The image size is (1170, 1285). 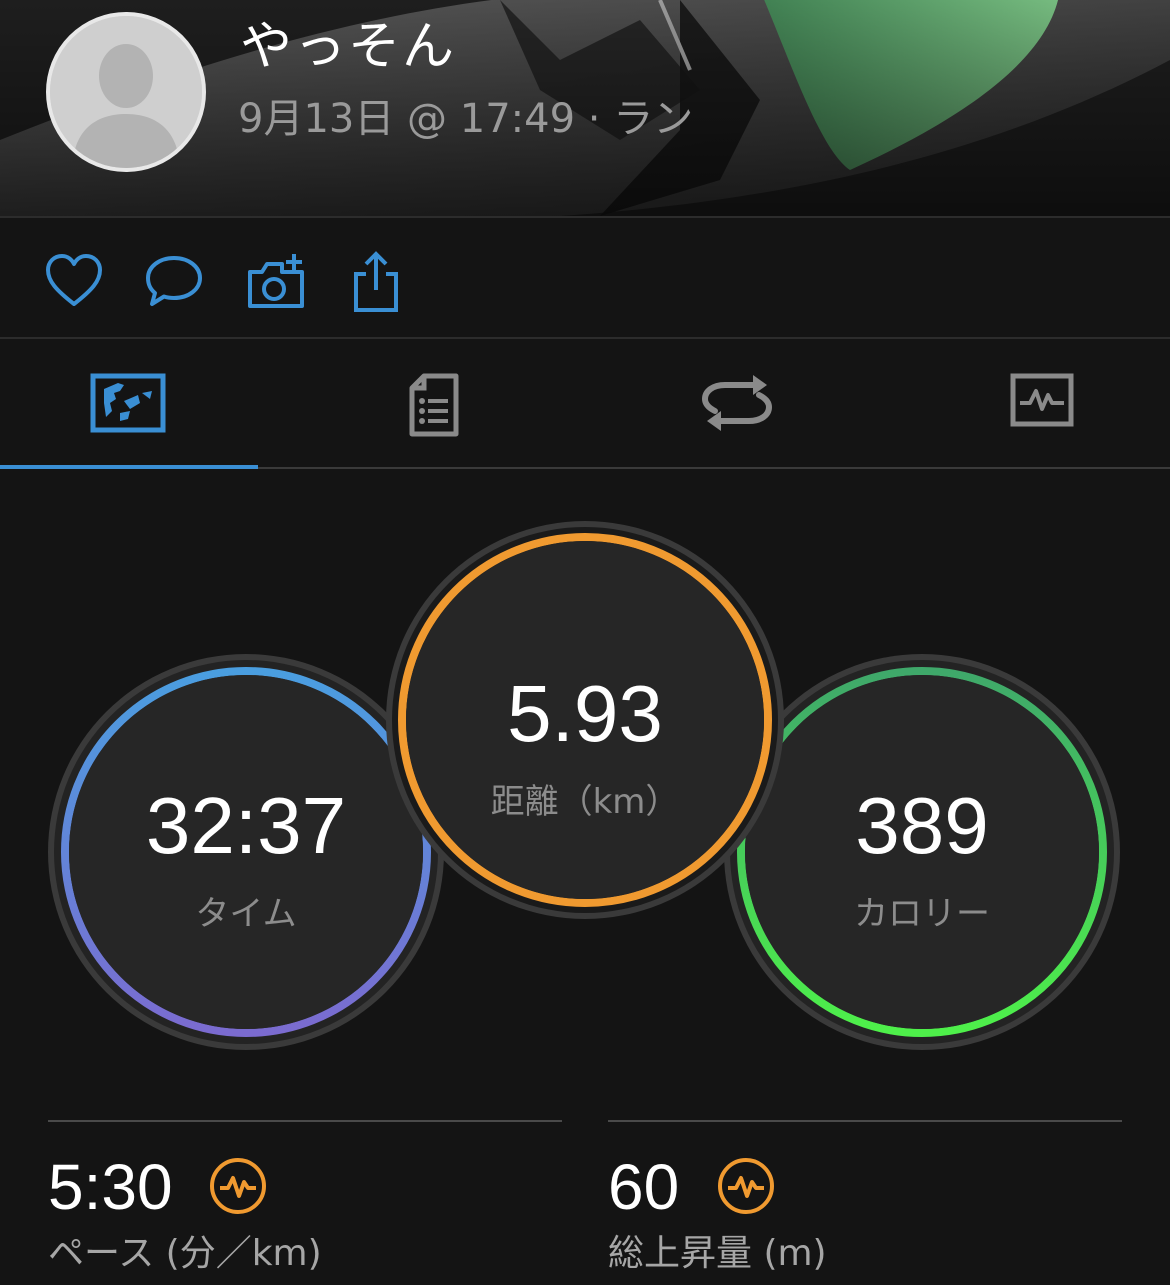 I want to click on action-bar, so click(x=585, y=277).